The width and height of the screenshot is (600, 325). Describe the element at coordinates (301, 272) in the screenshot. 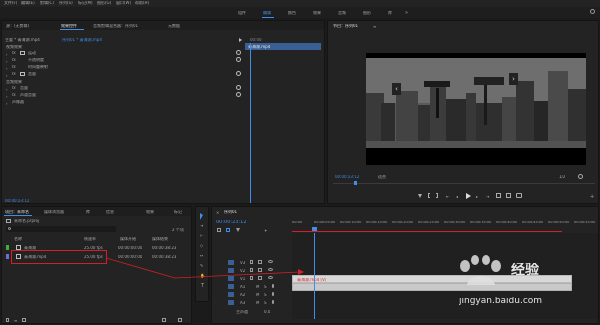

I see `red-drag-arrowhead` at that location.